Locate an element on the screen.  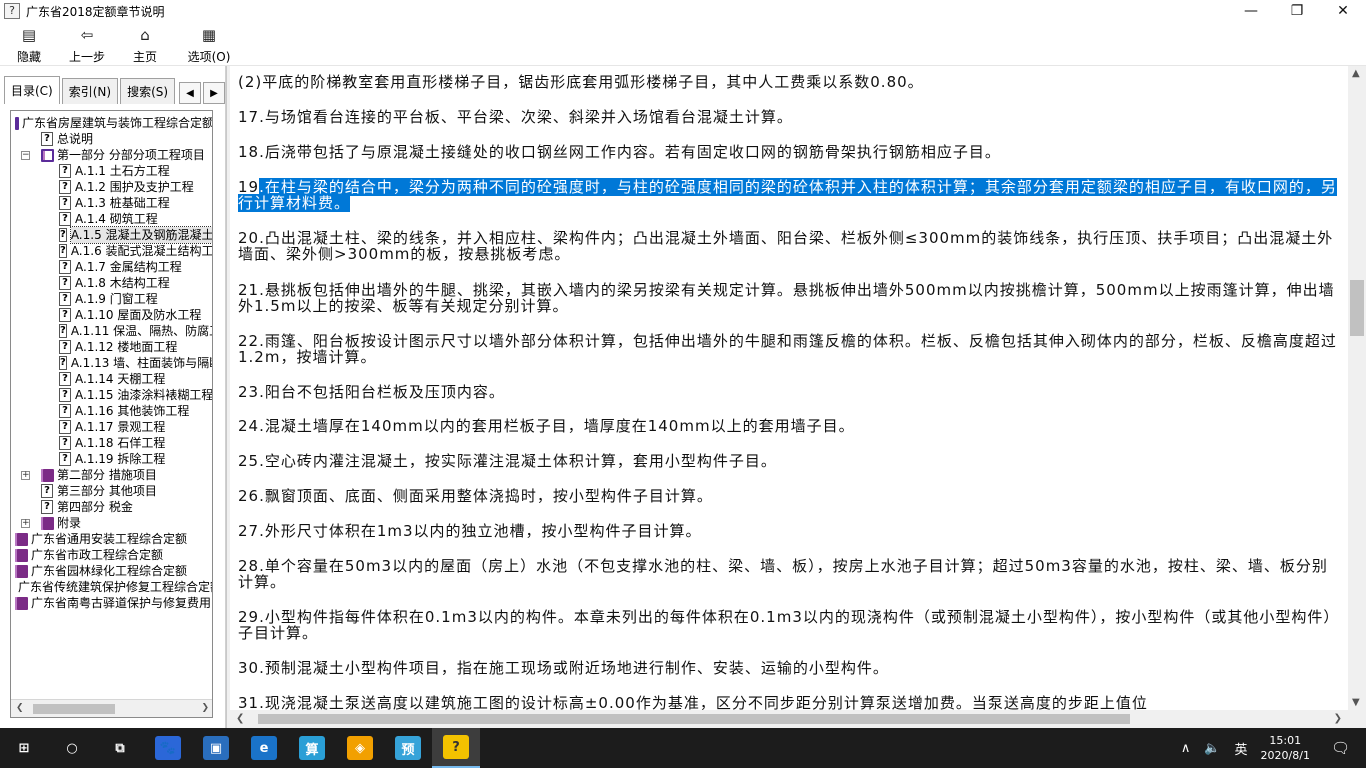
taskbar-button: ⊞ is located at coordinates (24, 748).